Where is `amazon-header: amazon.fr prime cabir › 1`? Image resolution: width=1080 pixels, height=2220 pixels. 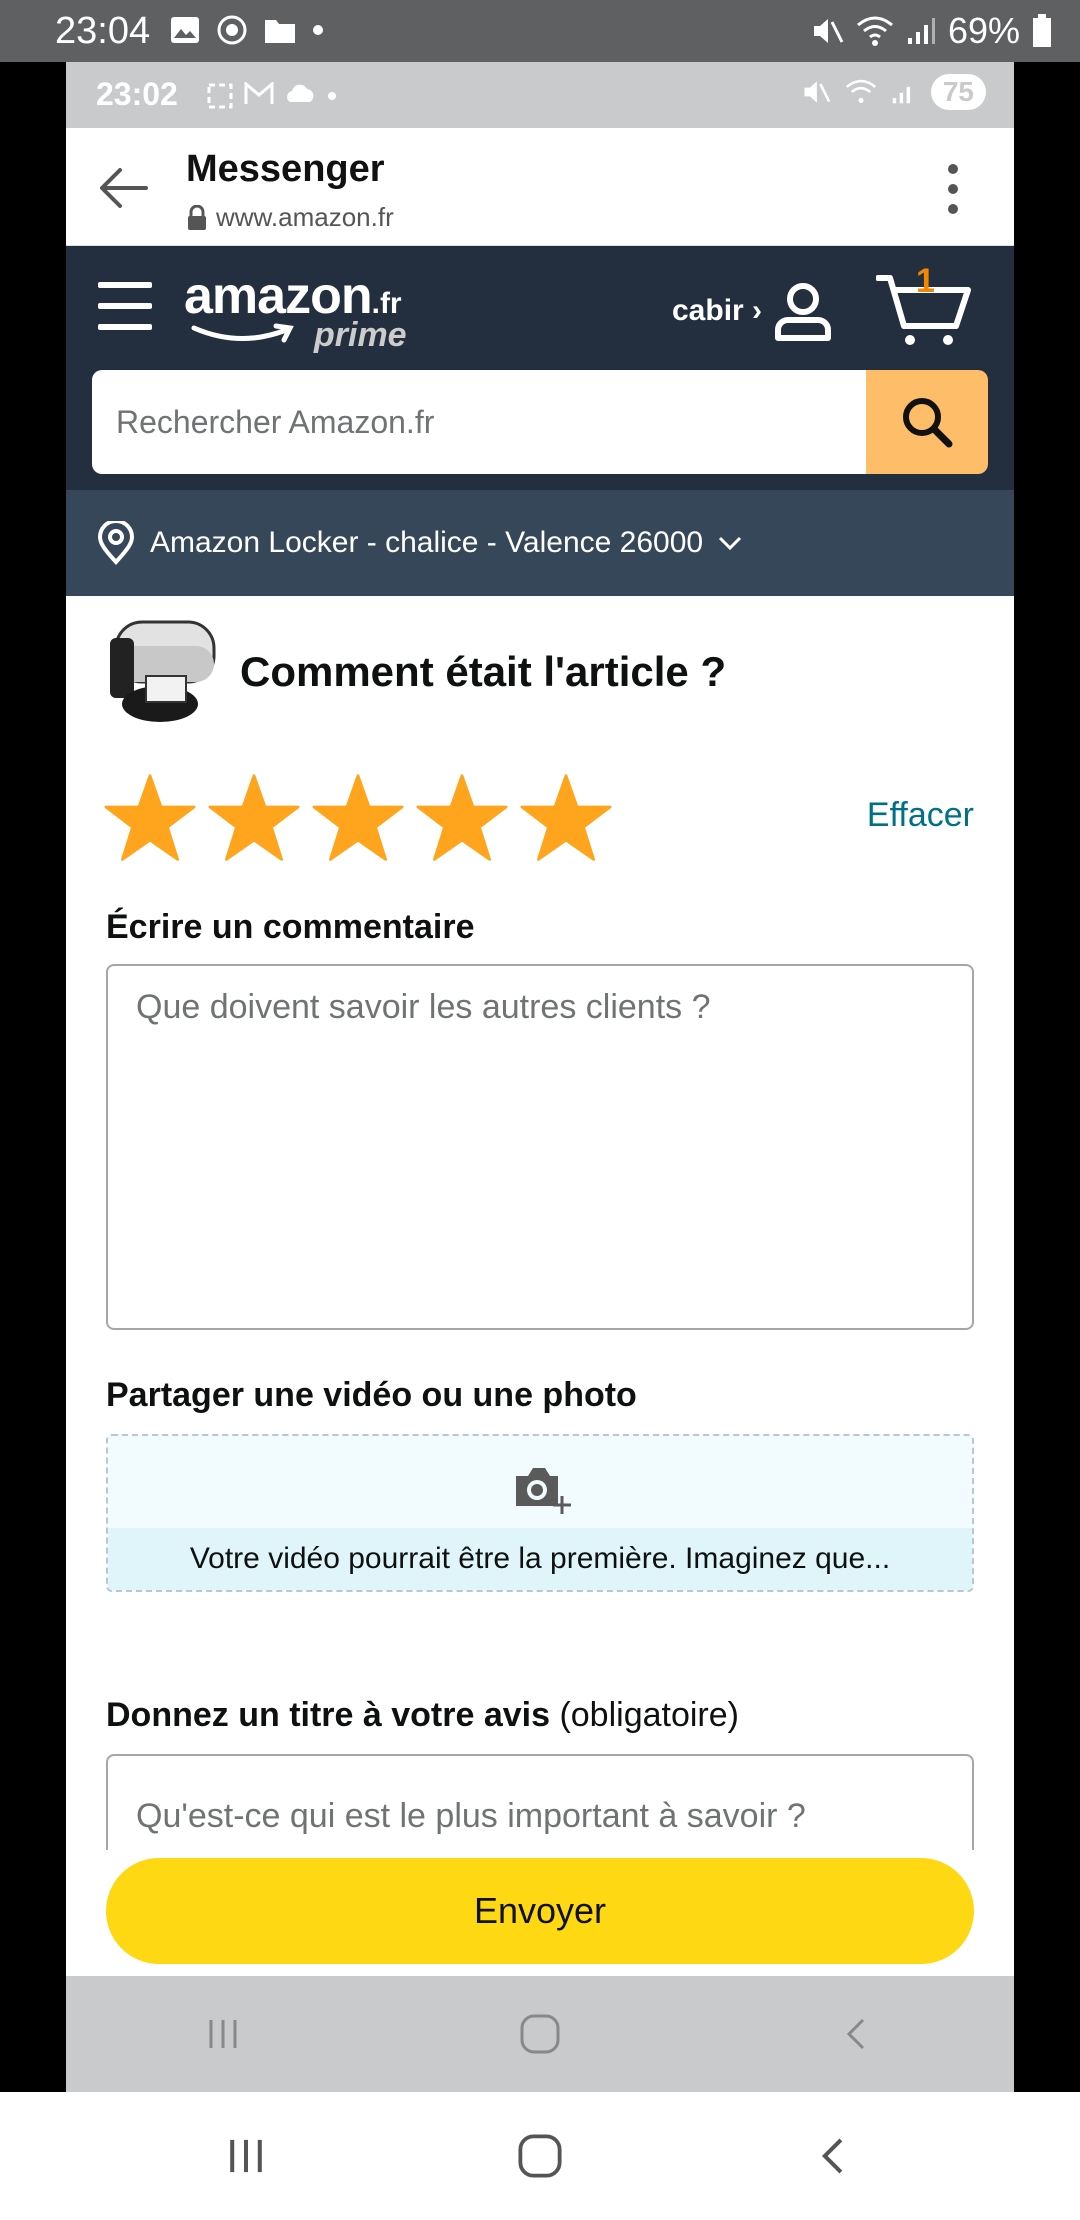
amazon-header: amazon.fr prime cabir › 1 is located at coordinates (540, 368).